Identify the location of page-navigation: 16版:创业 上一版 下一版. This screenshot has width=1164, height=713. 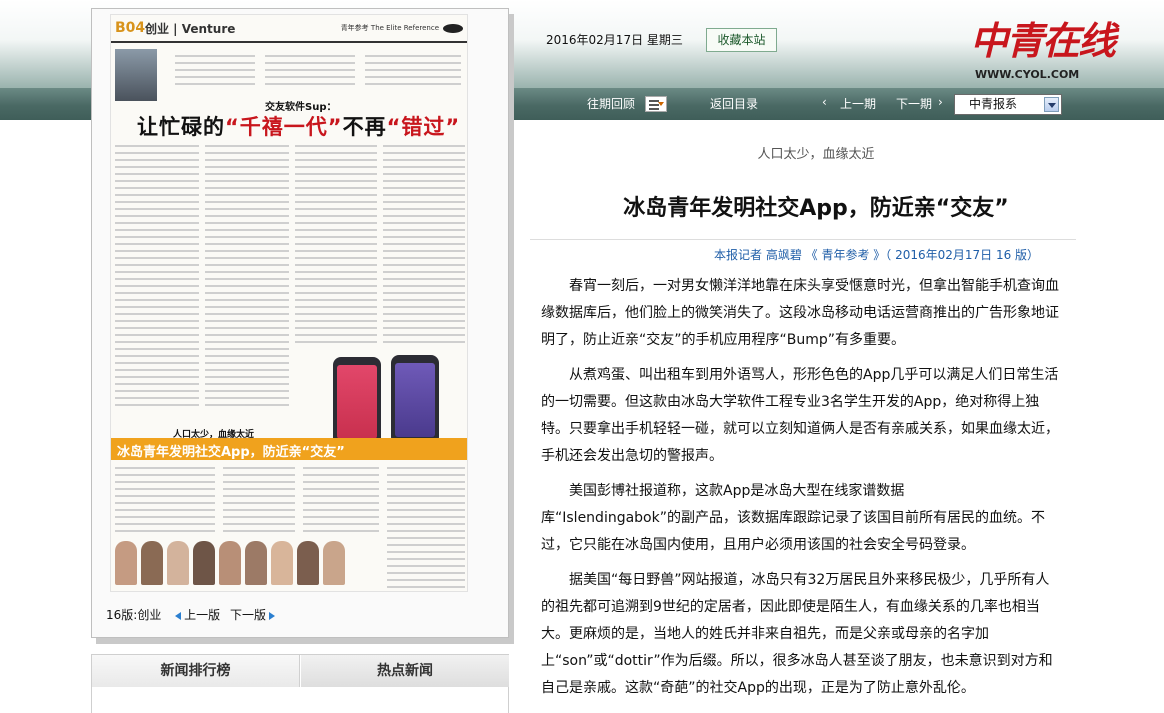
(191, 614).